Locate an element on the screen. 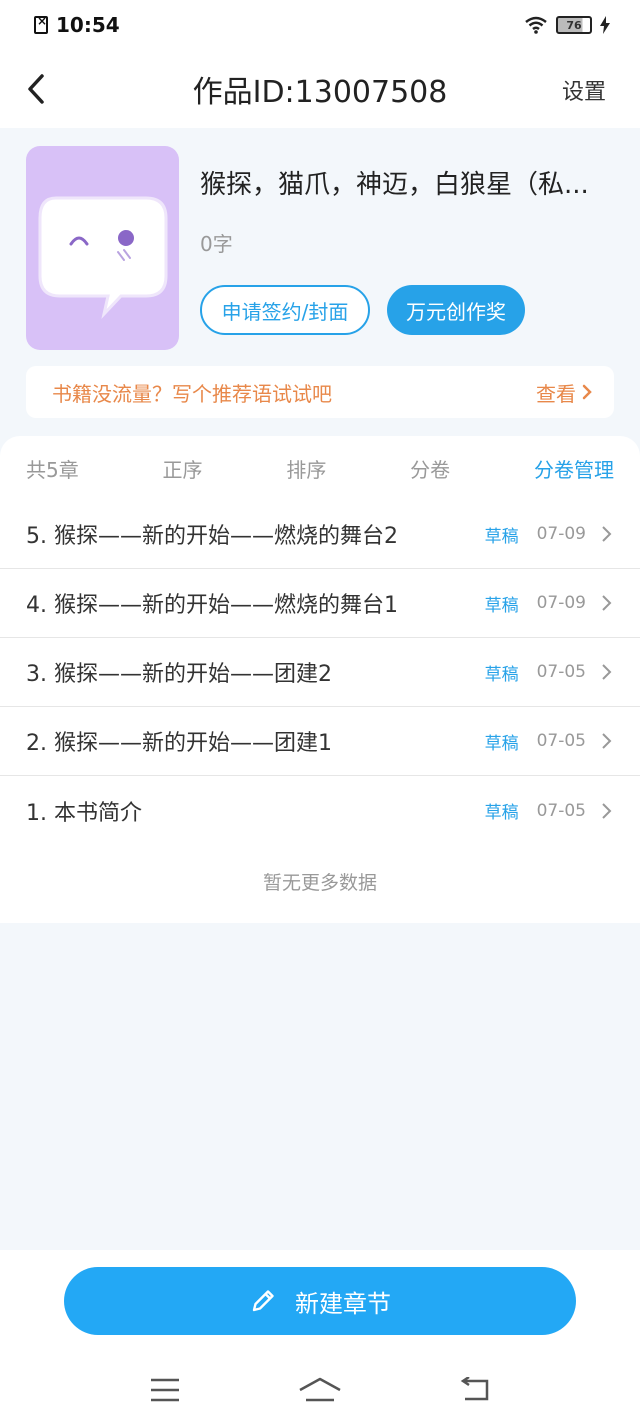 This screenshot has height=1427, width=640. menu-icon is located at coordinates (165, 1390).